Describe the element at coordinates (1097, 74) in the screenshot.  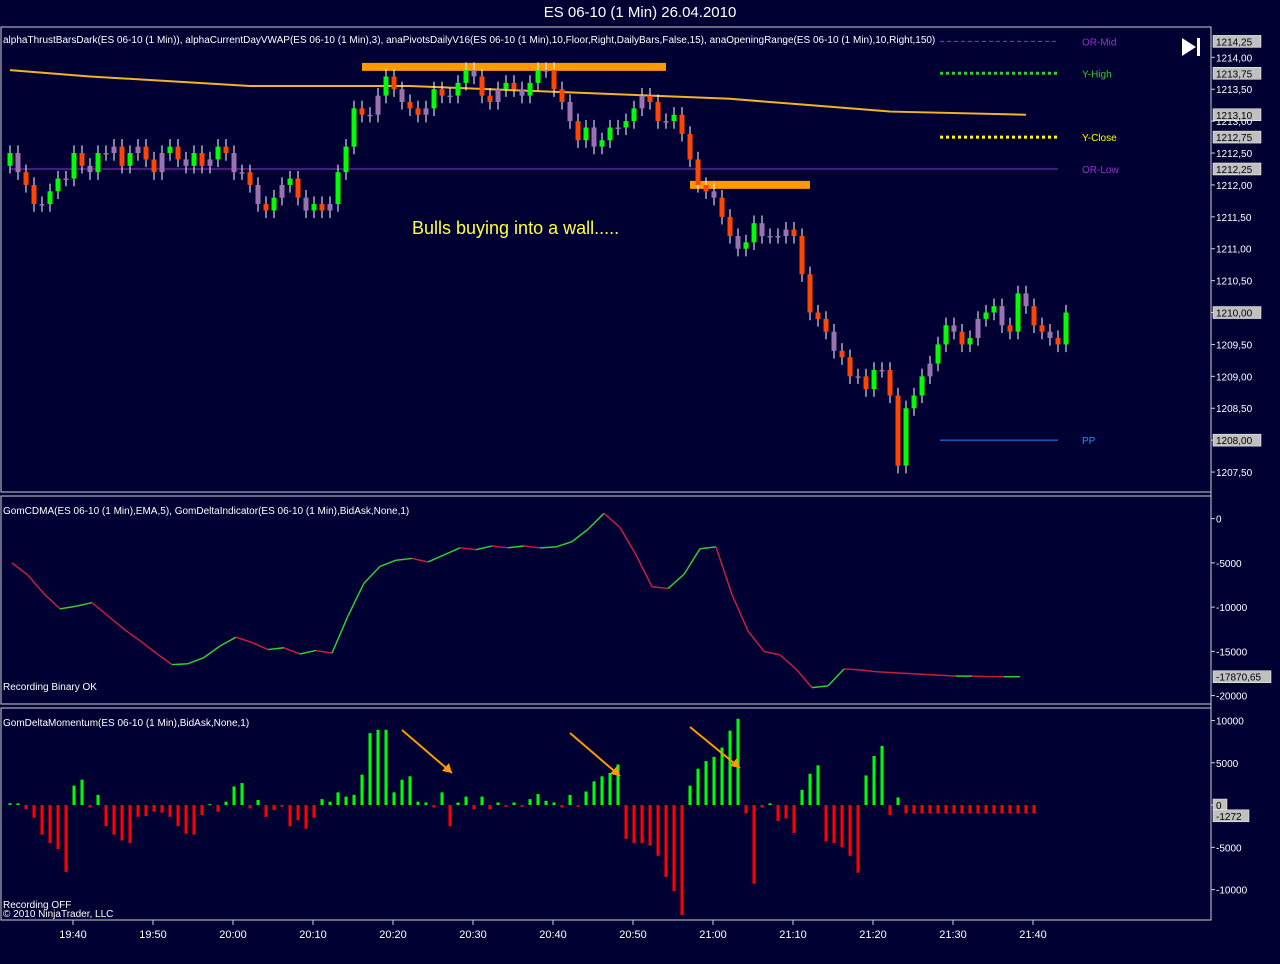
I see `level-label: Y-High` at that location.